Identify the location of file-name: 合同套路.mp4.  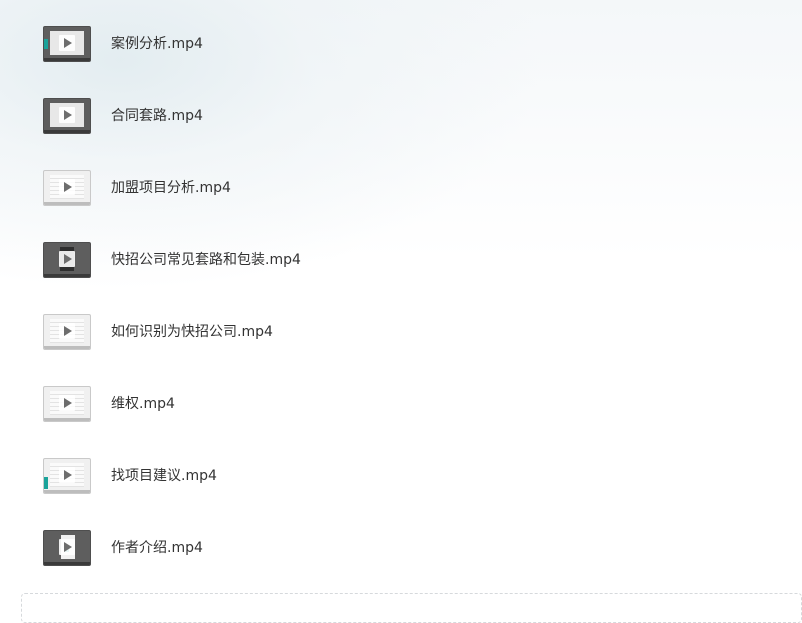
(157, 116).